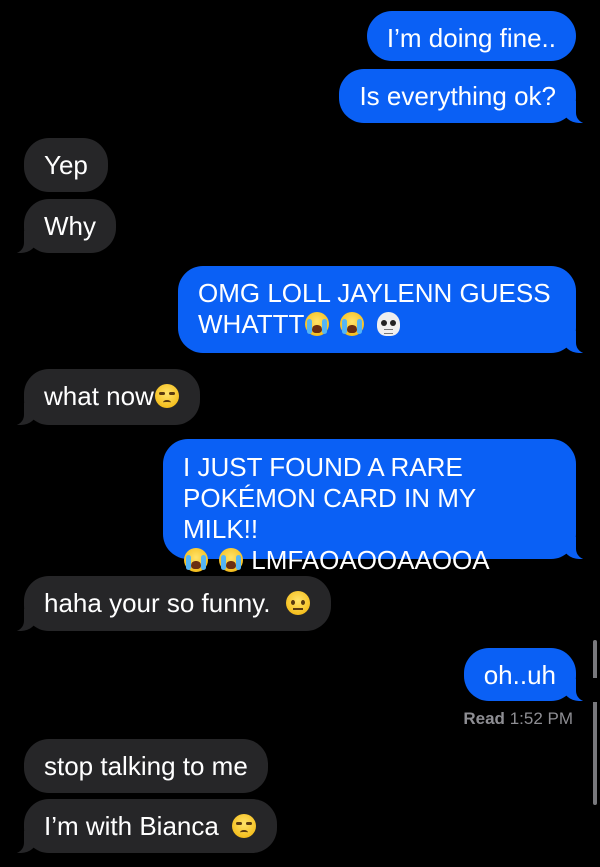  I want to click on outgoing-message-bubble: OMG LOLL JAYLENN GUESS WHATTT, so click(389, 310).